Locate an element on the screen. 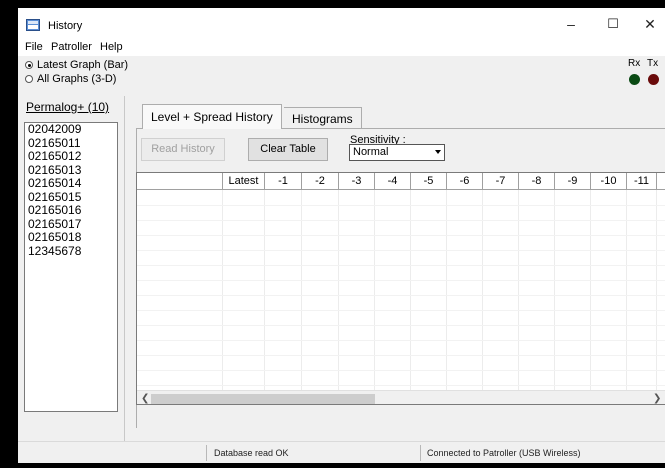 The width and height of the screenshot is (665, 468). clear-table-button: Clear Table is located at coordinates (288, 149).